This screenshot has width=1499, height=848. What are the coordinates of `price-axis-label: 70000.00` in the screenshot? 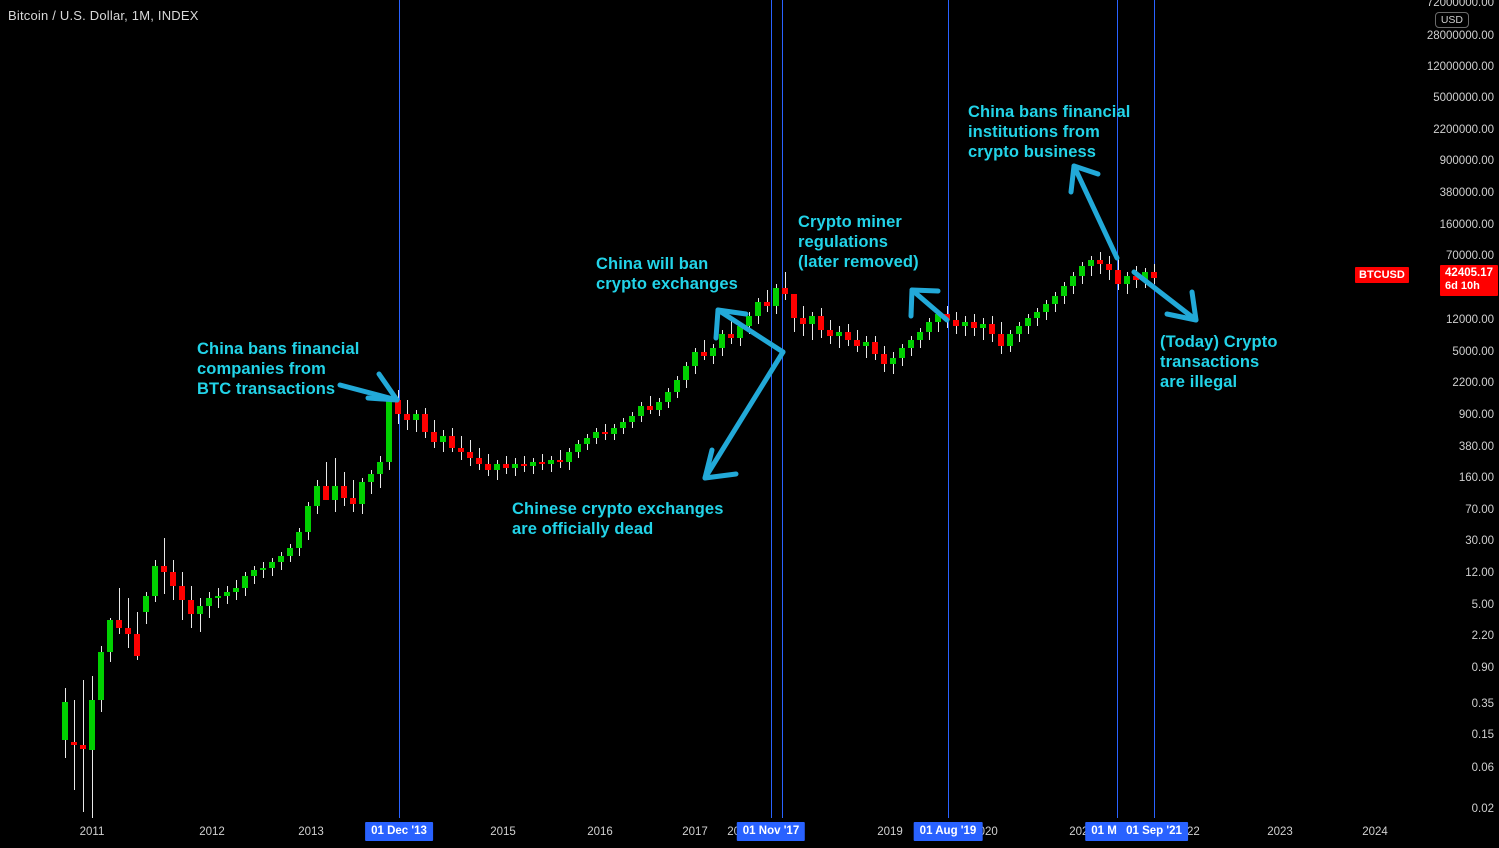 It's located at (1470, 256).